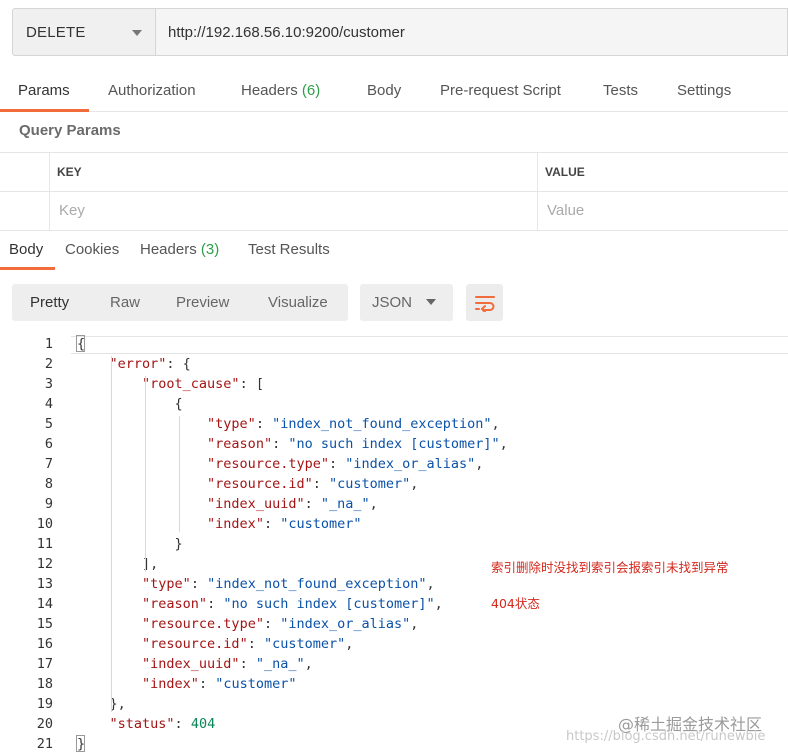 Image resolution: width=788 pixels, height=753 pixels. What do you see at coordinates (49, 302) in the screenshot?
I see `pretty-button: Pretty` at bounding box center [49, 302].